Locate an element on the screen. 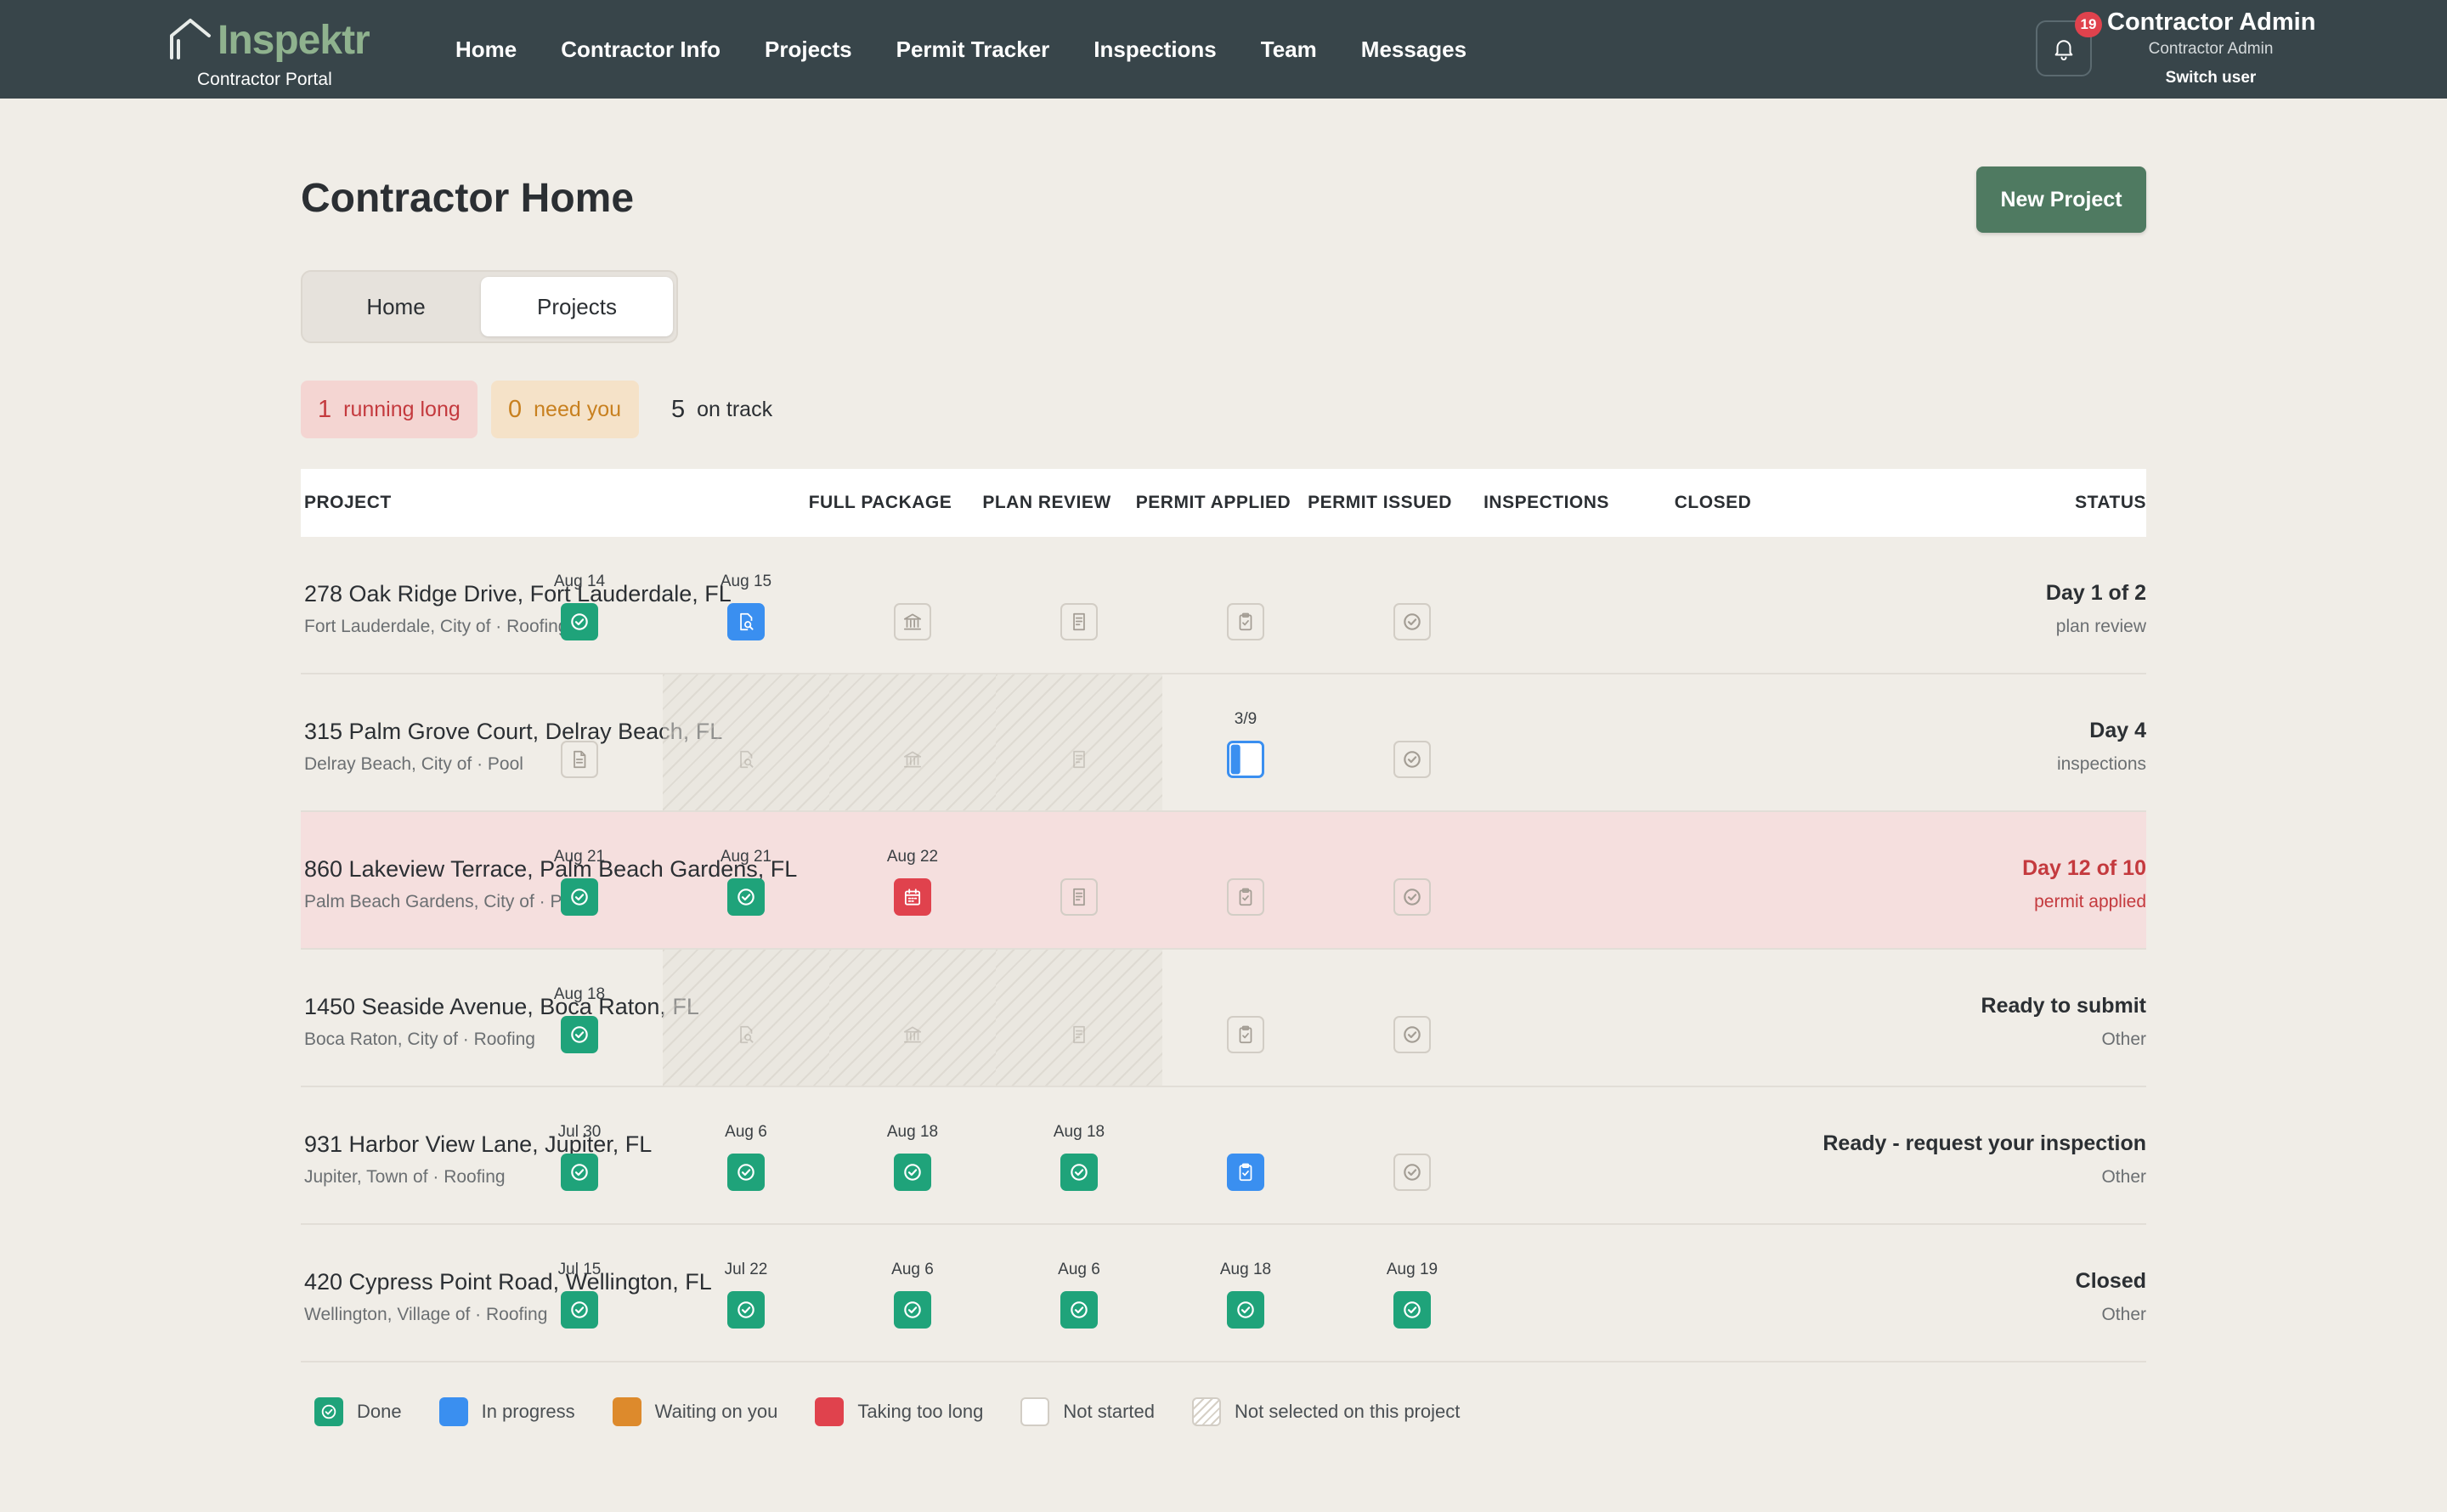 This screenshot has height=1512, width=2447. stage-cell-full-package: Jul 30 is located at coordinates (579, 1155).